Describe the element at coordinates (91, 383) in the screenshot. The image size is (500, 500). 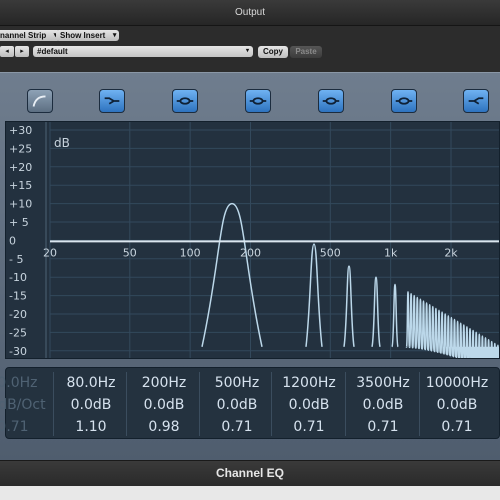
I see `band-2-freq-value: 80.0Hz` at that location.